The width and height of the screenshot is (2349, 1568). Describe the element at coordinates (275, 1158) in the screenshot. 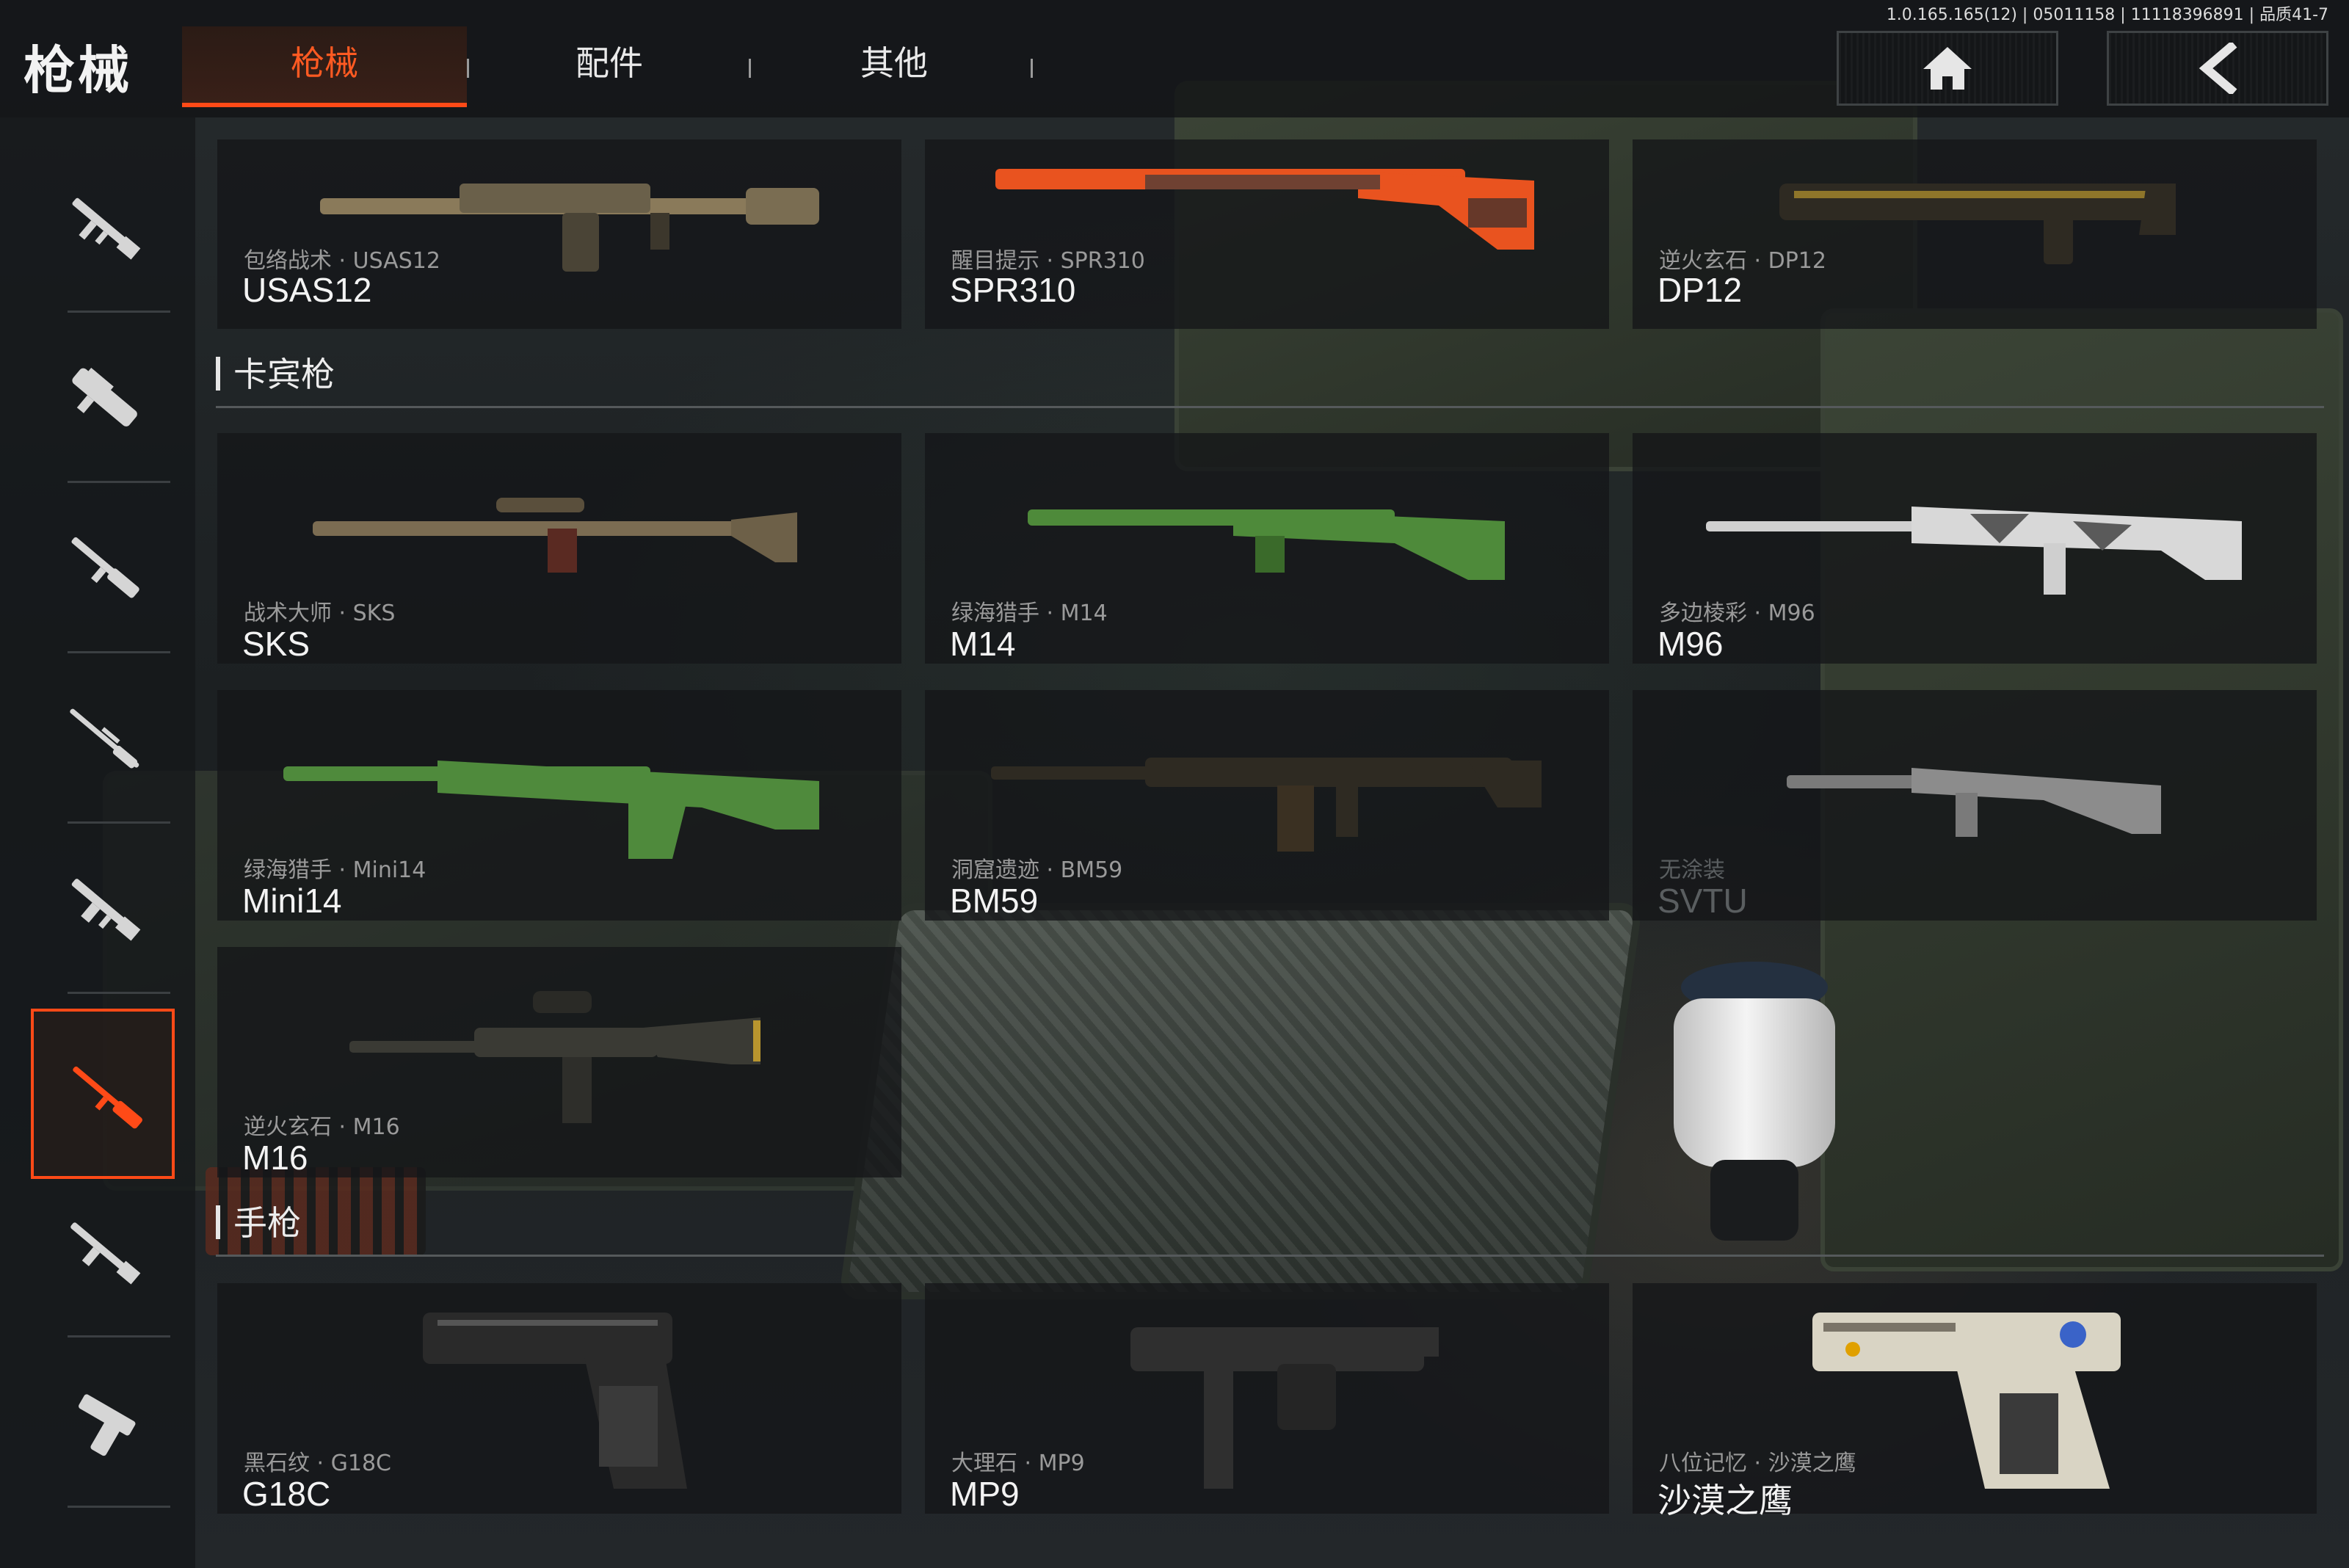

I see `weapon-name: M16` at that location.